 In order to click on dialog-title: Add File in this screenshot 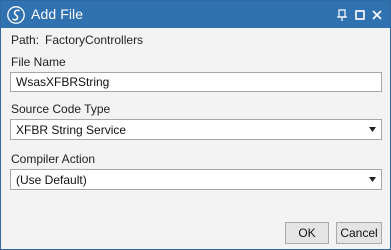, I will do `click(57, 14)`.